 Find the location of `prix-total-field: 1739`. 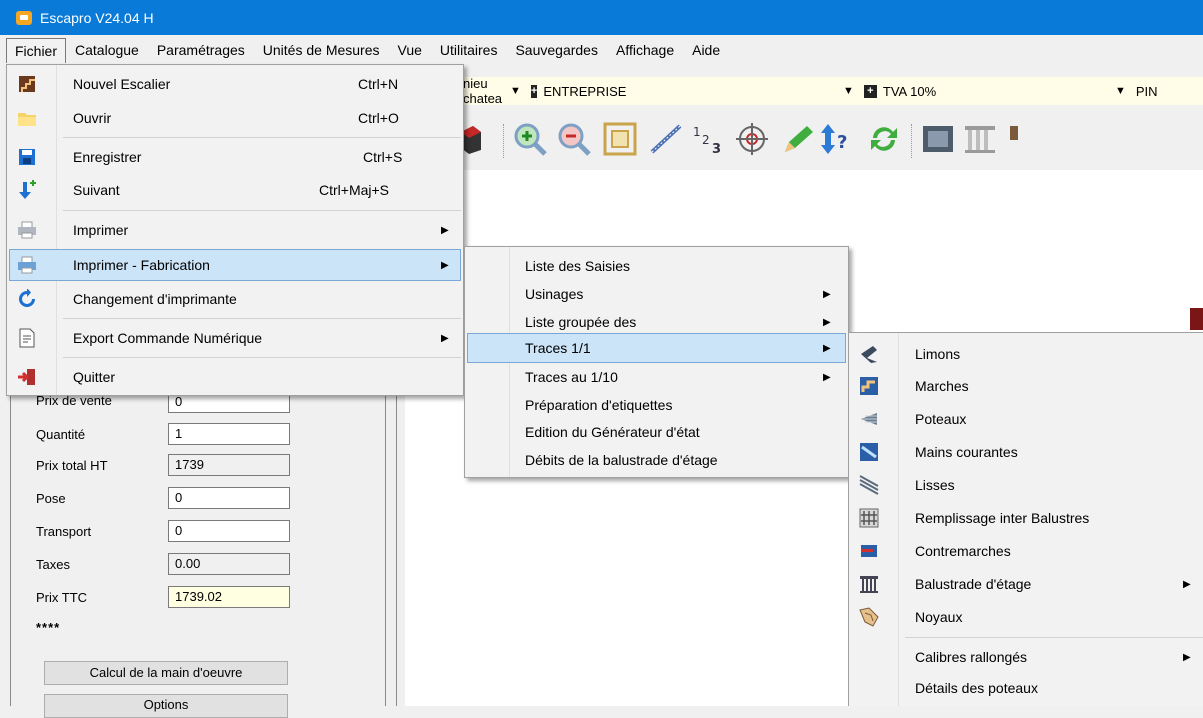

prix-total-field: 1739 is located at coordinates (229, 465).